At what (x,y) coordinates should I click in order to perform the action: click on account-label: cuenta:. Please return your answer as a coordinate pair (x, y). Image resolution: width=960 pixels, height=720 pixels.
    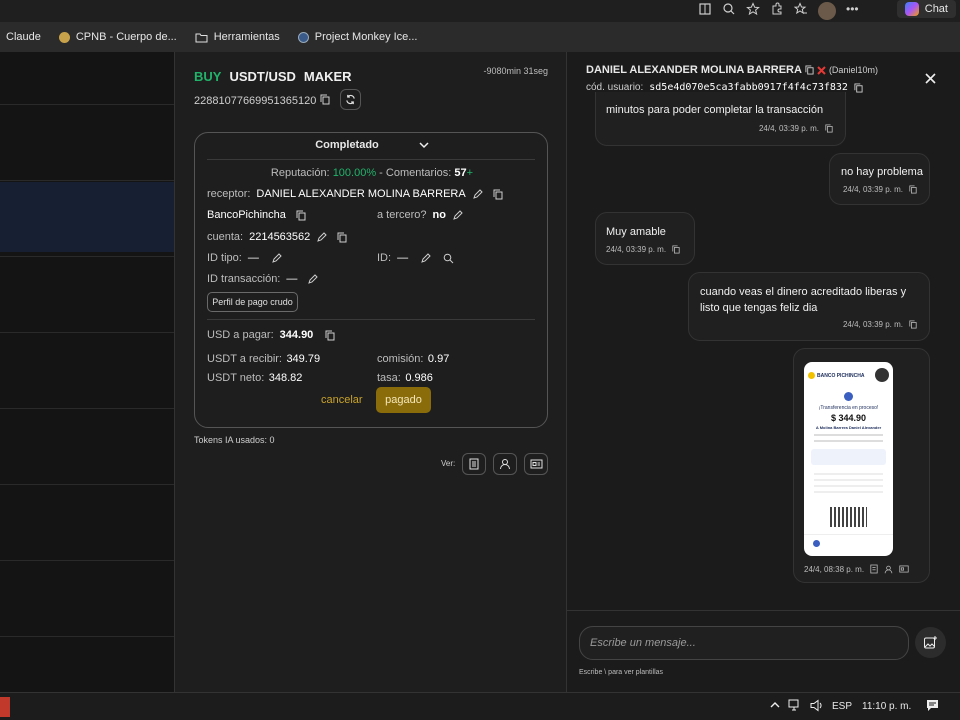
    Looking at the image, I should click on (225, 237).